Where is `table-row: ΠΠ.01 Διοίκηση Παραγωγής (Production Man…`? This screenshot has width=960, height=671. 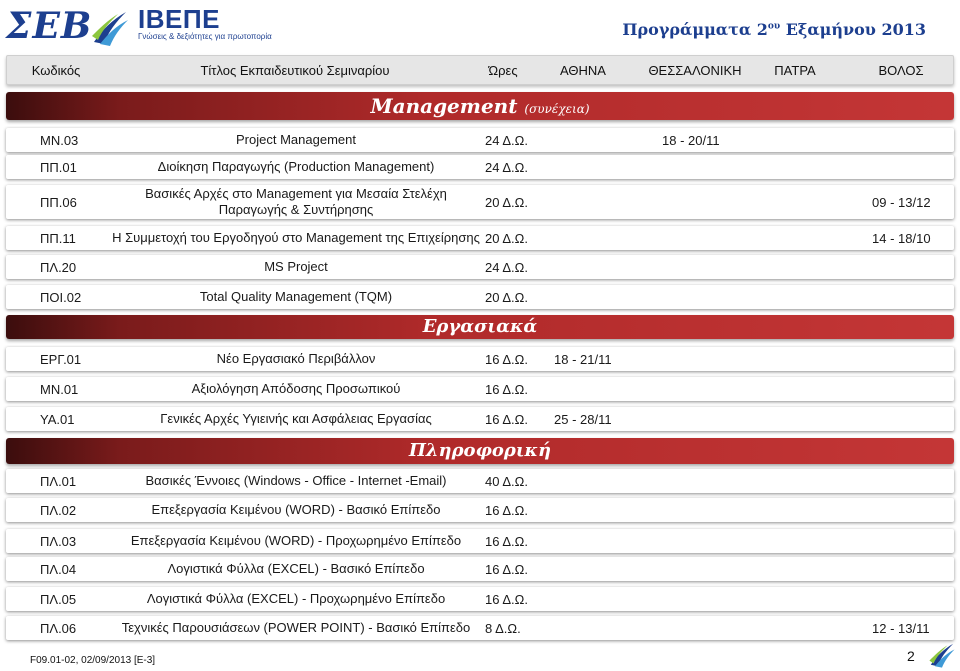
table-row: ΠΠ.01 Διοίκηση Παραγωγής (Production Man… is located at coordinates (480, 167).